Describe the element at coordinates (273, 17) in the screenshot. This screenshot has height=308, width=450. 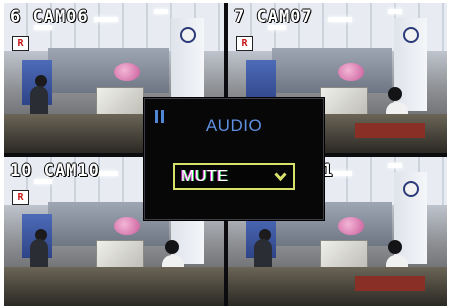
I see `camera-title: 7 CAM07` at that location.